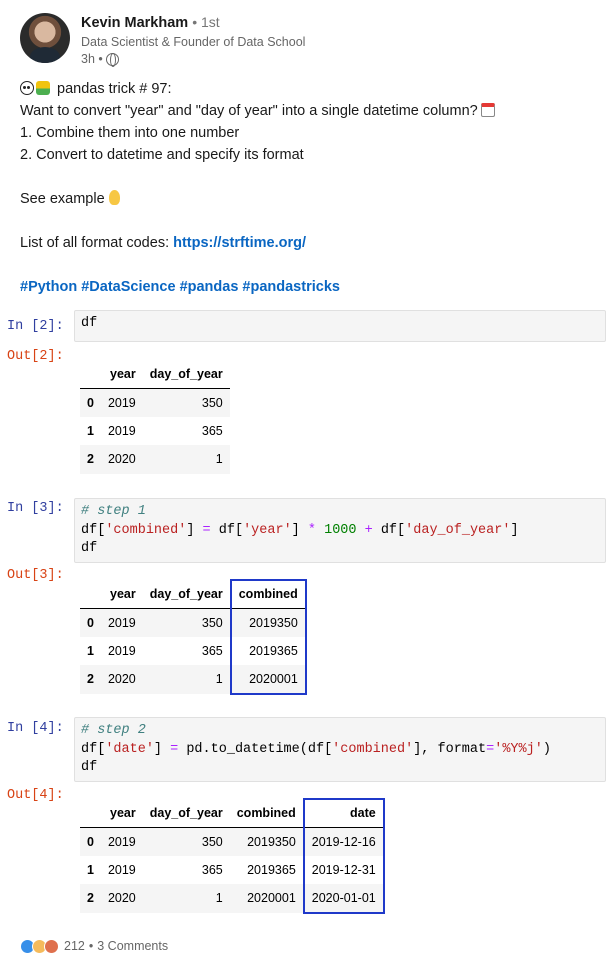 The width and height of the screenshot is (608, 957). I want to click on table-row: 0 2019 350, so click(155, 402).